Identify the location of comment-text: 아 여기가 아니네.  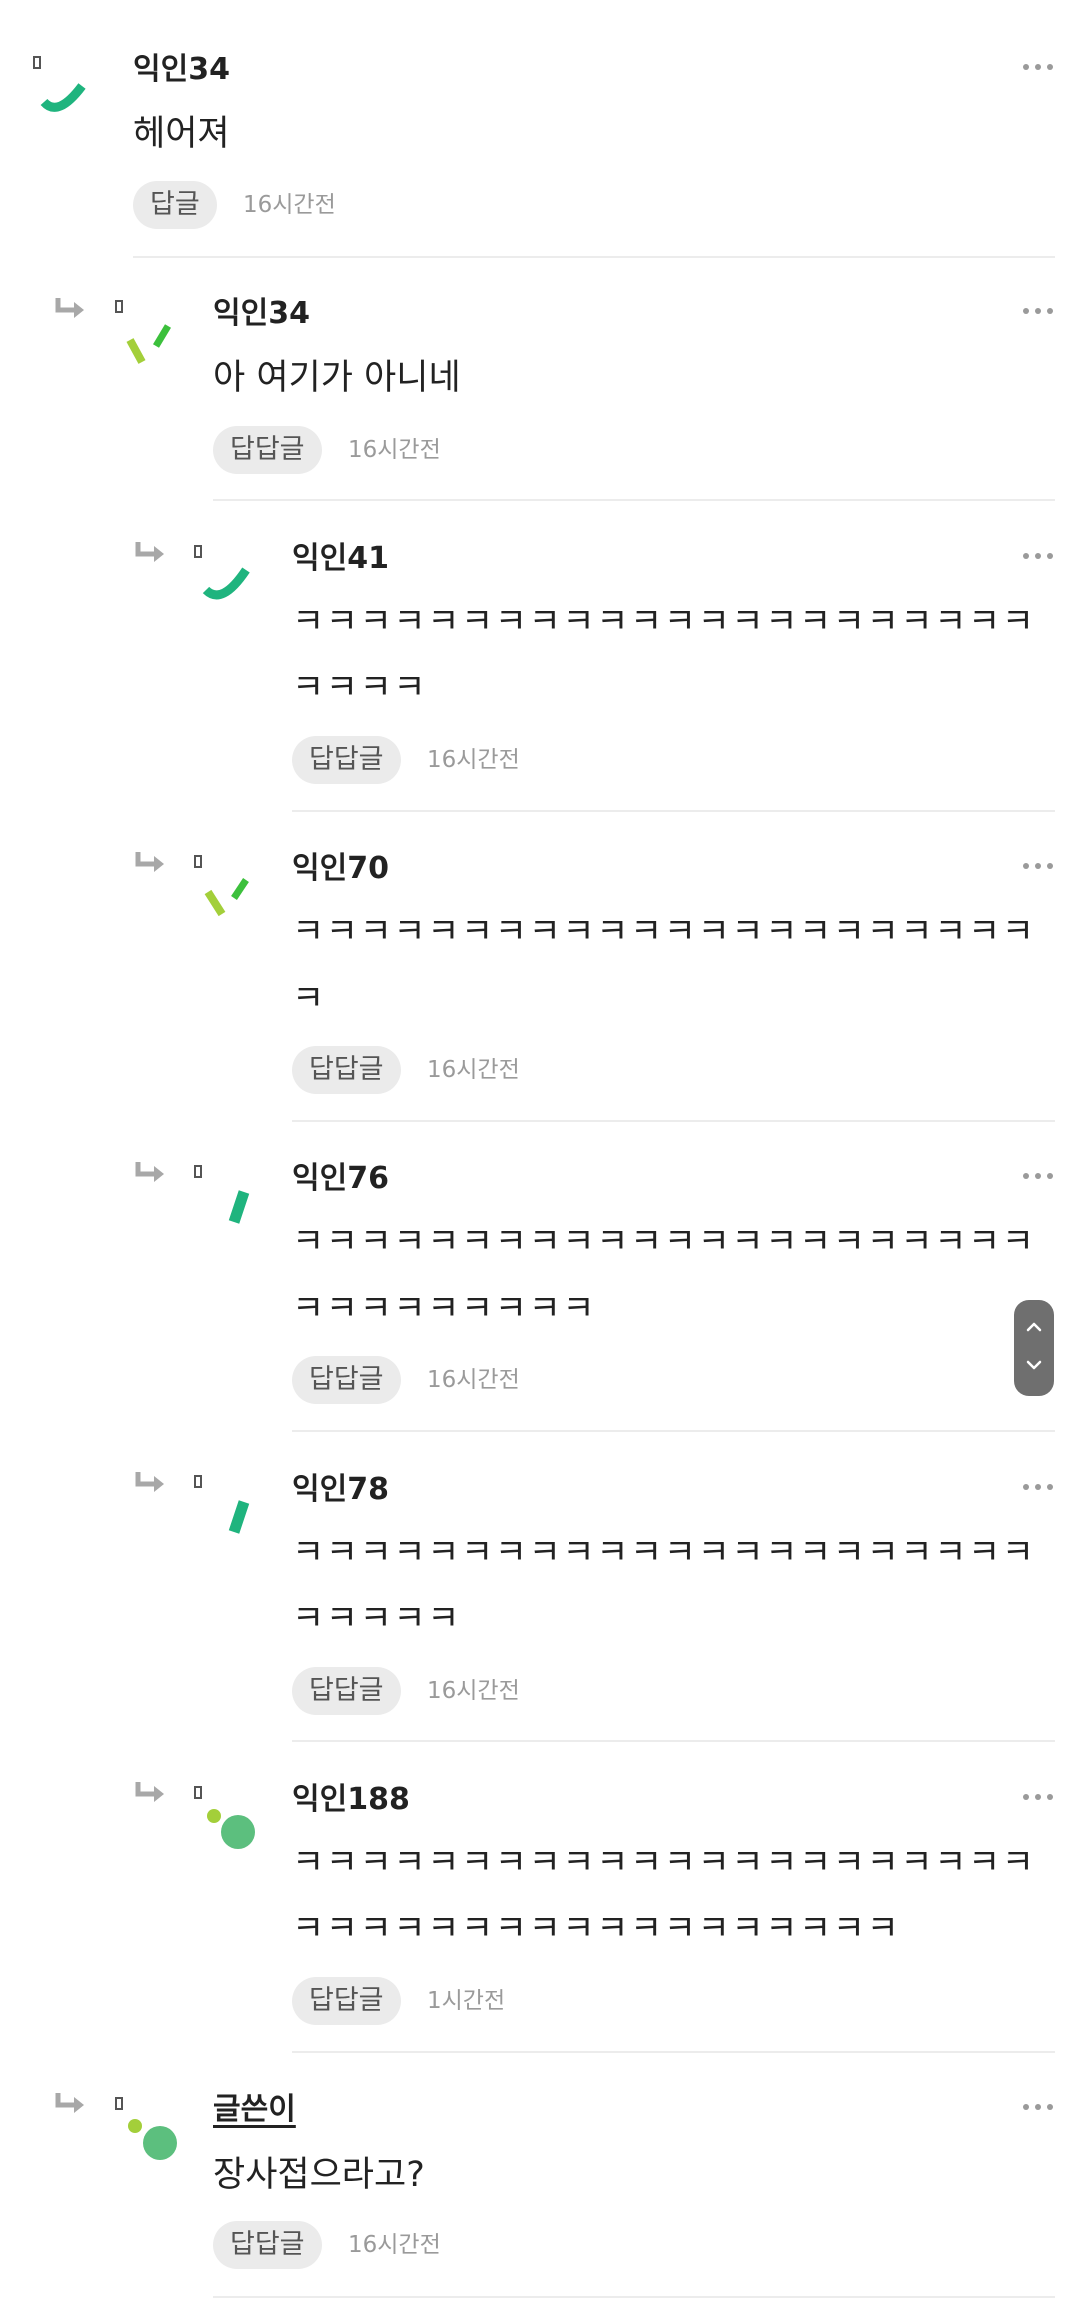
(337, 378).